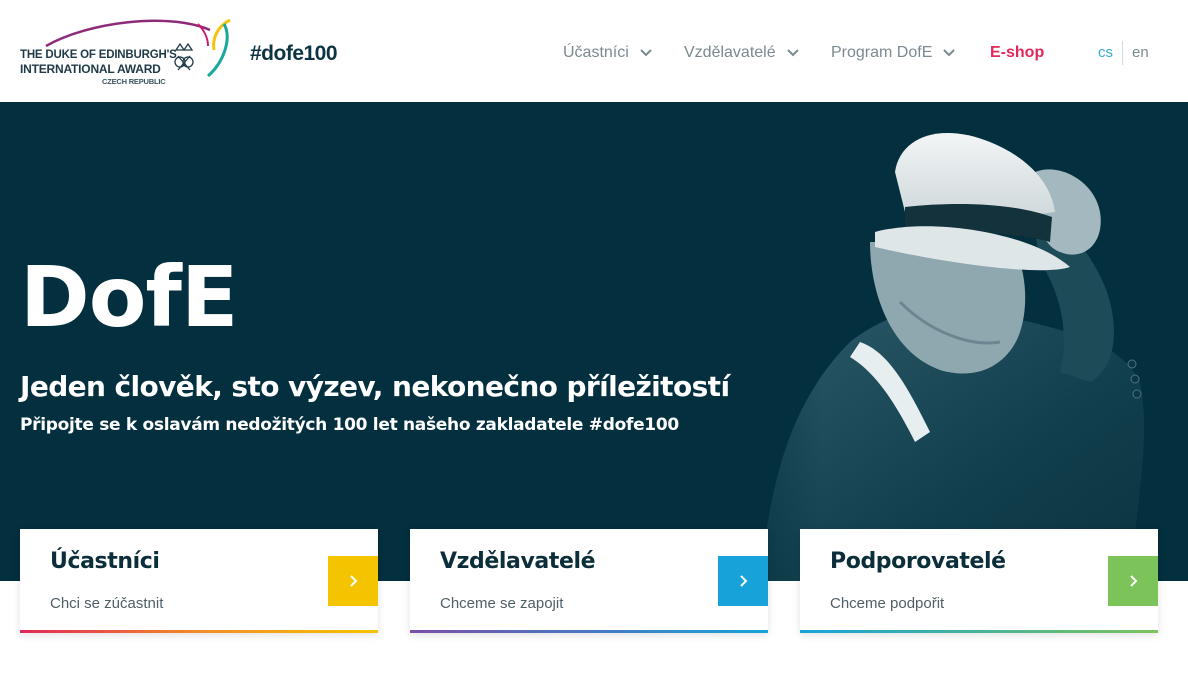 Image resolution: width=1188 pixels, height=675 pixels. What do you see at coordinates (730, 52) in the screenshot?
I see `nav-item-label: Vzdělavatelé` at bounding box center [730, 52].